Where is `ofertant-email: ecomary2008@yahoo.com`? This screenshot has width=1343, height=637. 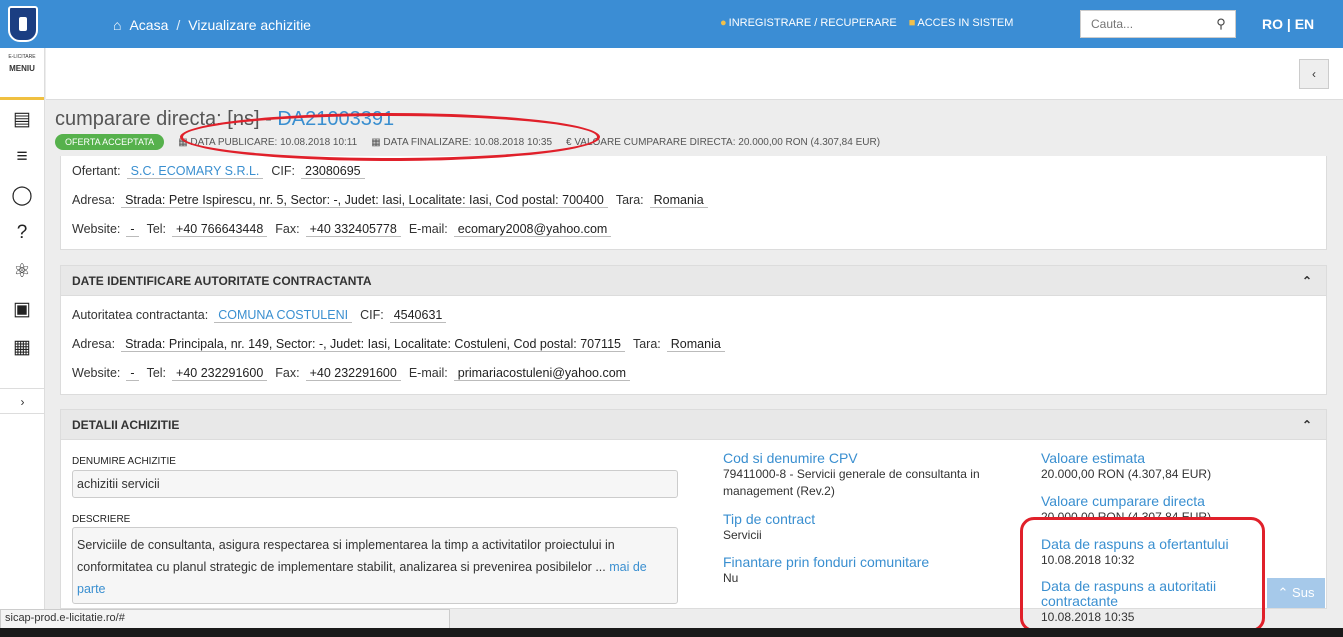 ofertant-email: ecomary2008@yahoo.com is located at coordinates (532, 229).